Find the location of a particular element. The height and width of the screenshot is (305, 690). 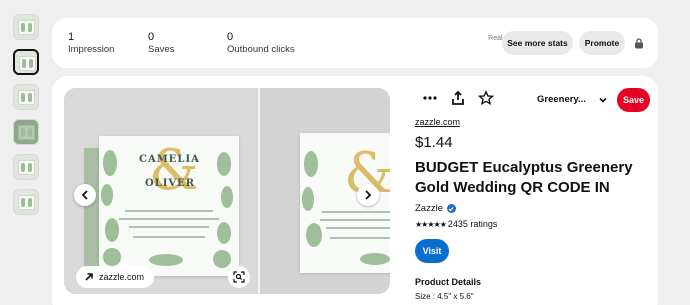

chevron-right-icon is located at coordinates (368, 195).